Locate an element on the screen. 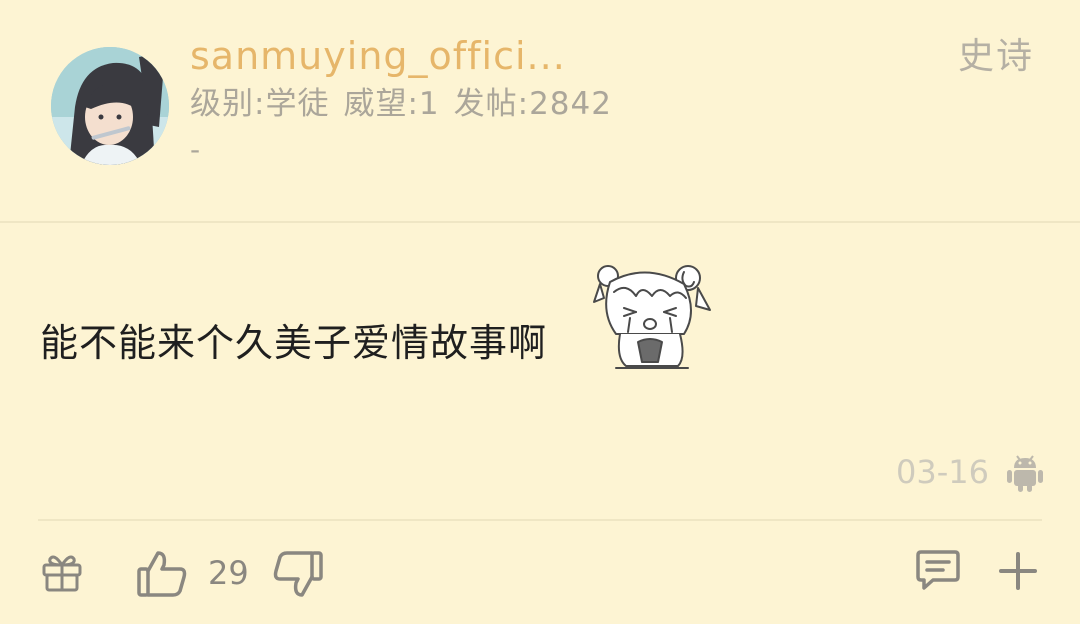 The height and width of the screenshot is (624, 1080). post-date: 03-16 is located at coordinates (942, 472).